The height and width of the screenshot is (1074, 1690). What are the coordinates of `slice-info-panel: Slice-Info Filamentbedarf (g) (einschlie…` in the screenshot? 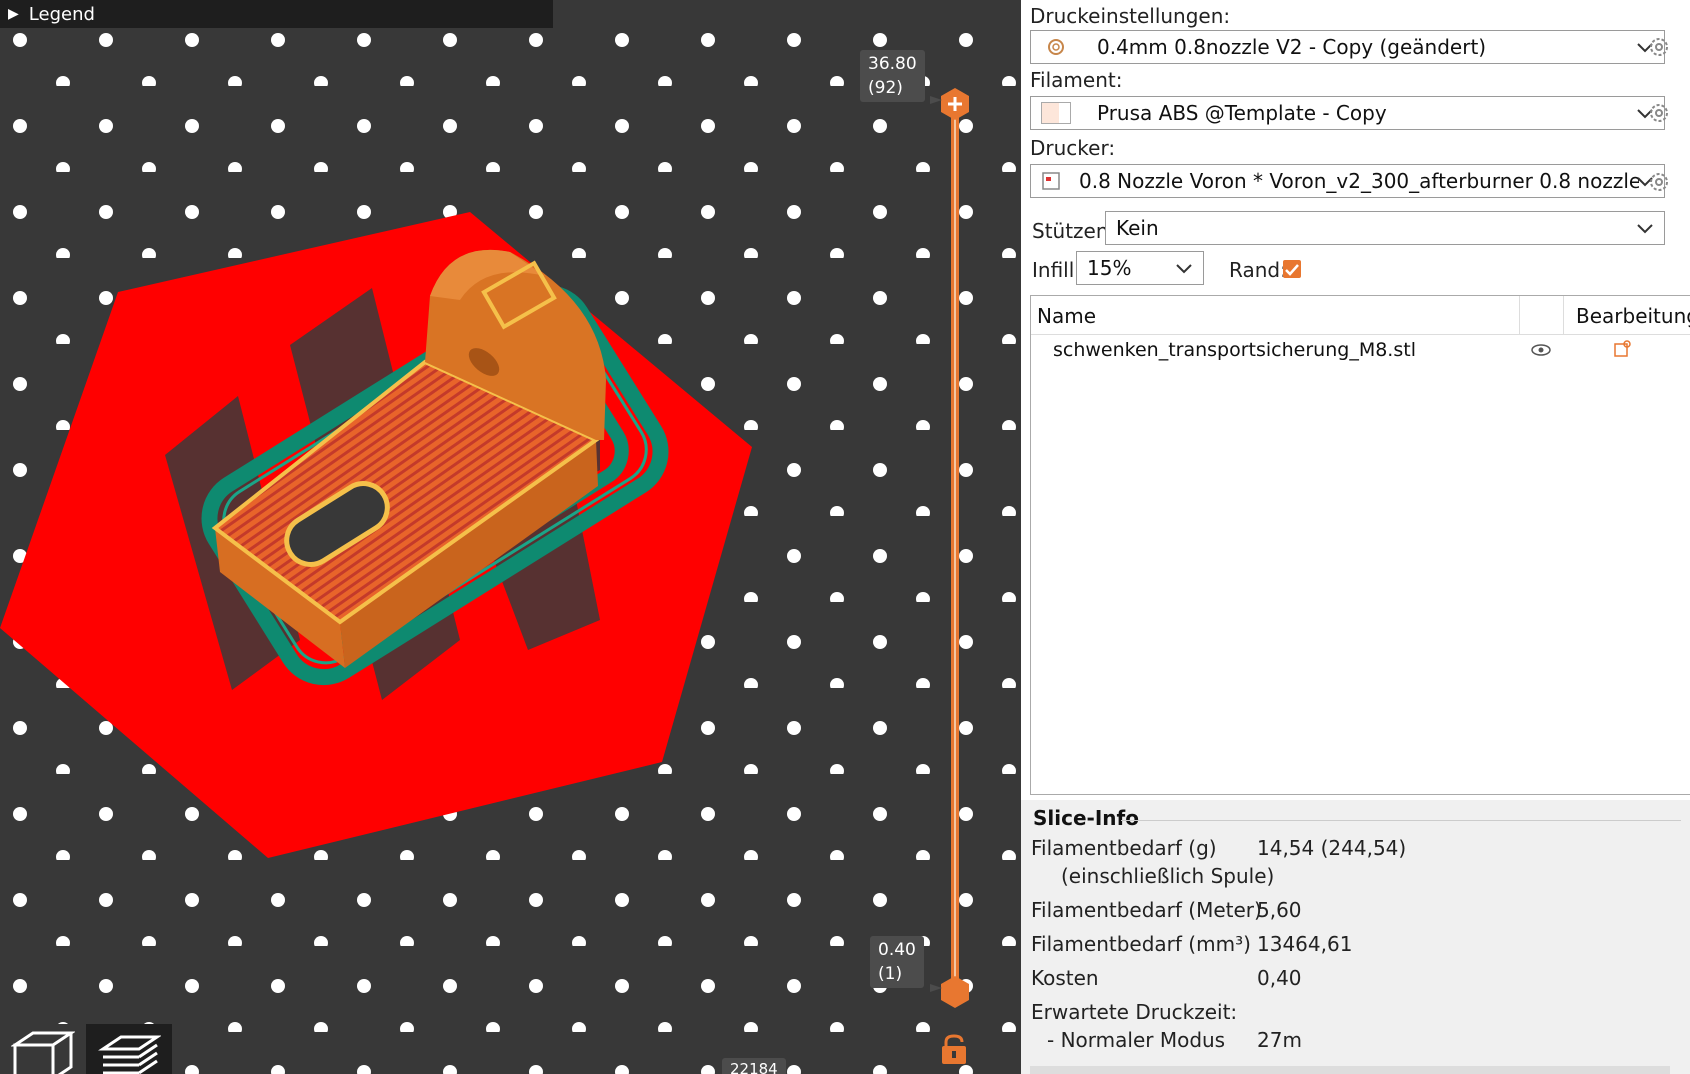 It's located at (1355, 937).